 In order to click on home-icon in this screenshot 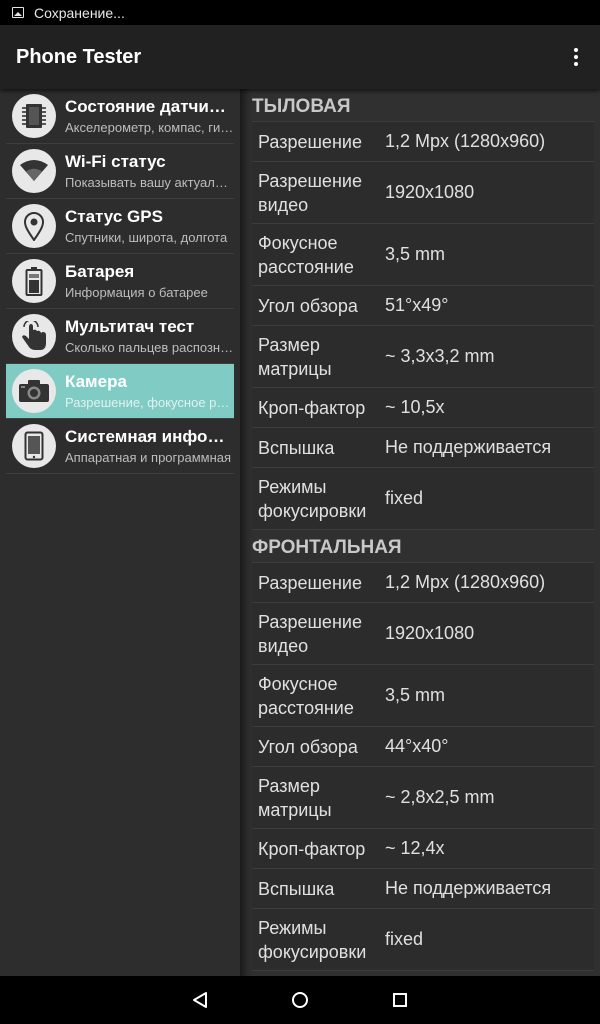, I will do `click(300, 1000)`.